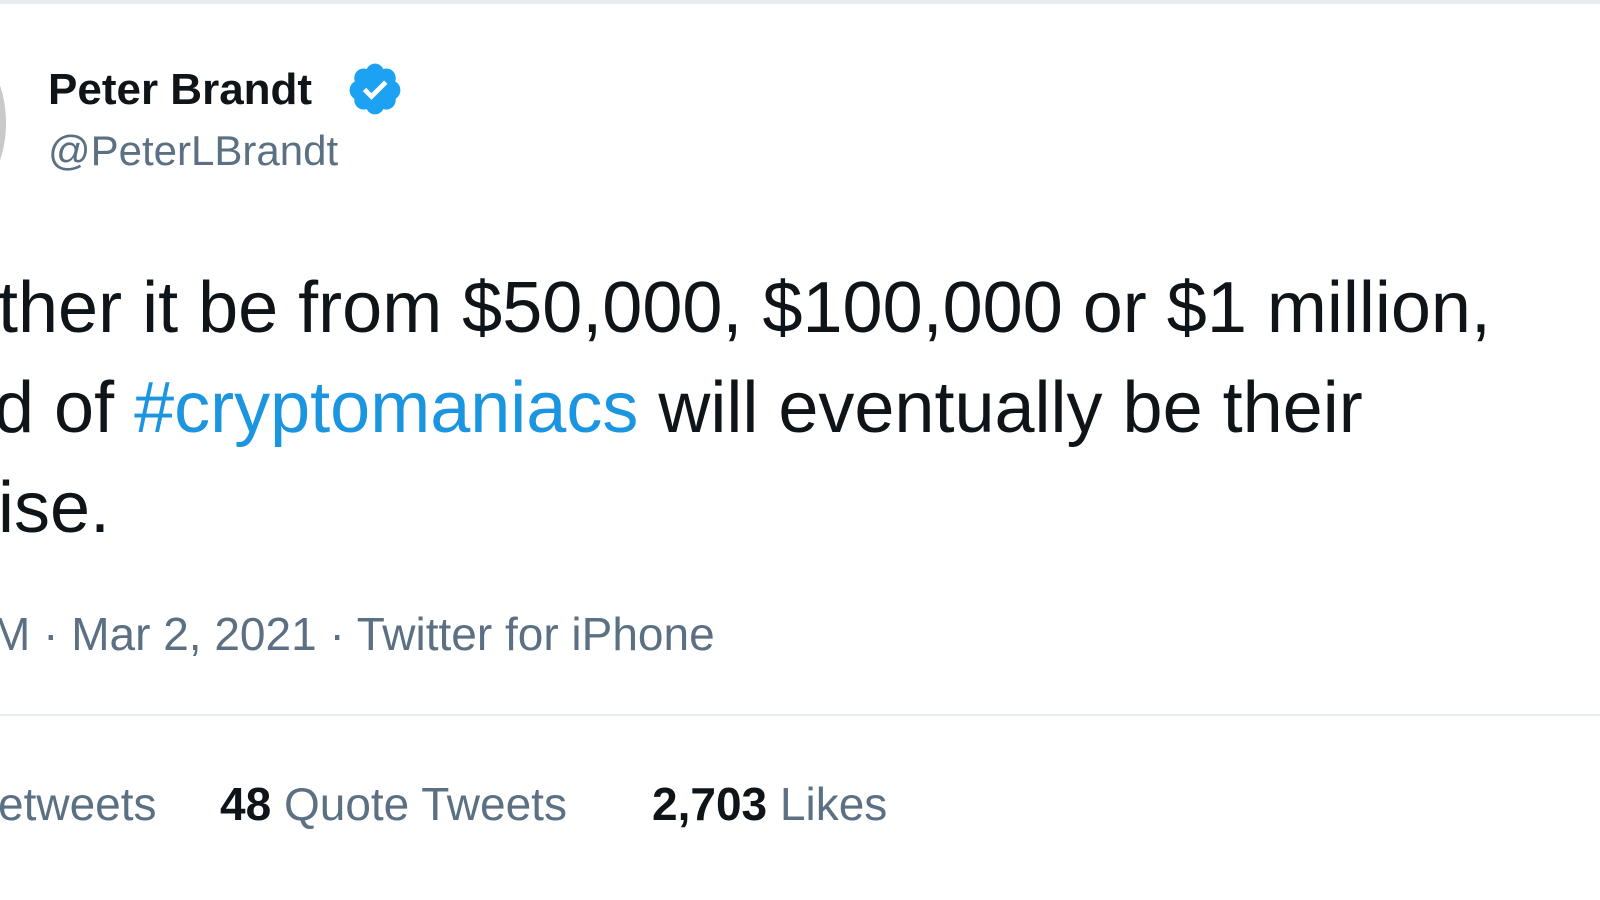 The width and height of the screenshot is (1600, 900). I want to click on author-handle: @PeterLBrandt, so click(193, 151).